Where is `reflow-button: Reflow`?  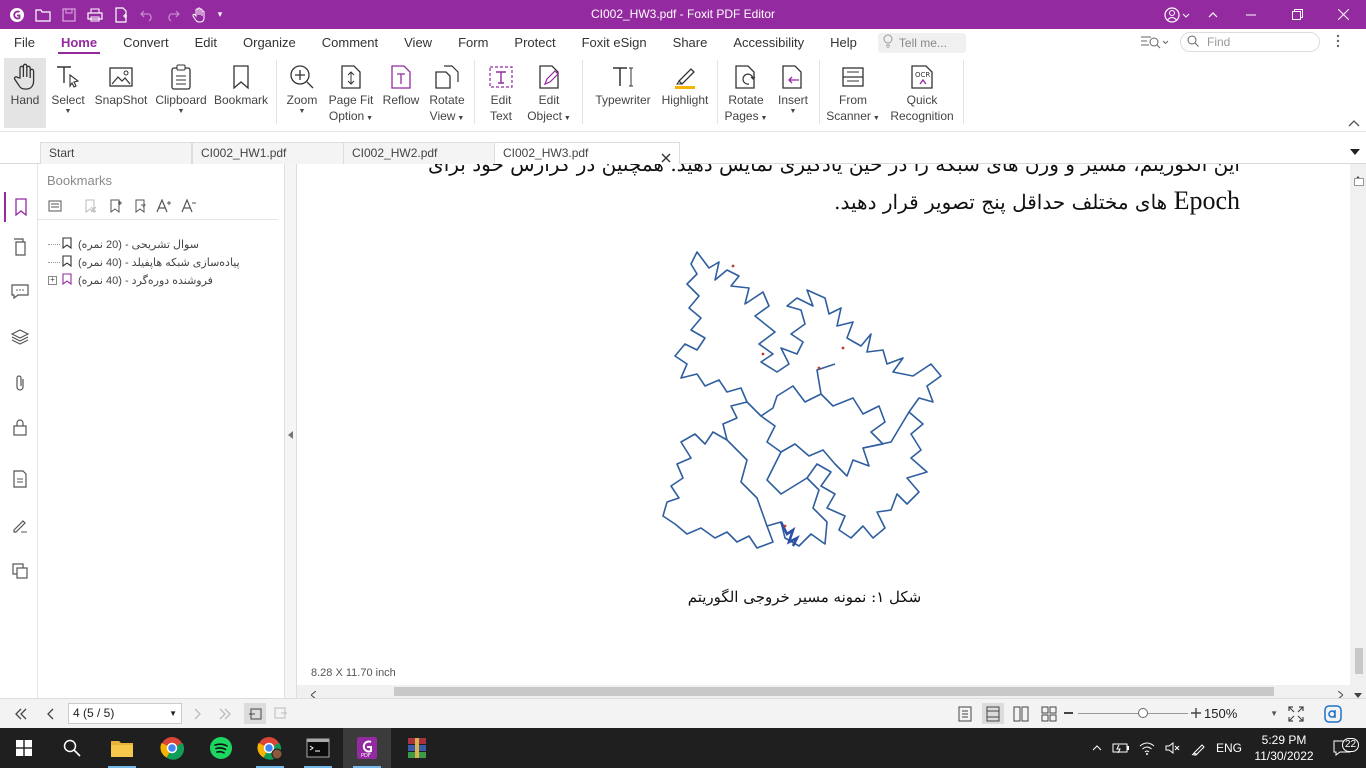 reflow-button: Reflow is located at coordinates (401, 93).